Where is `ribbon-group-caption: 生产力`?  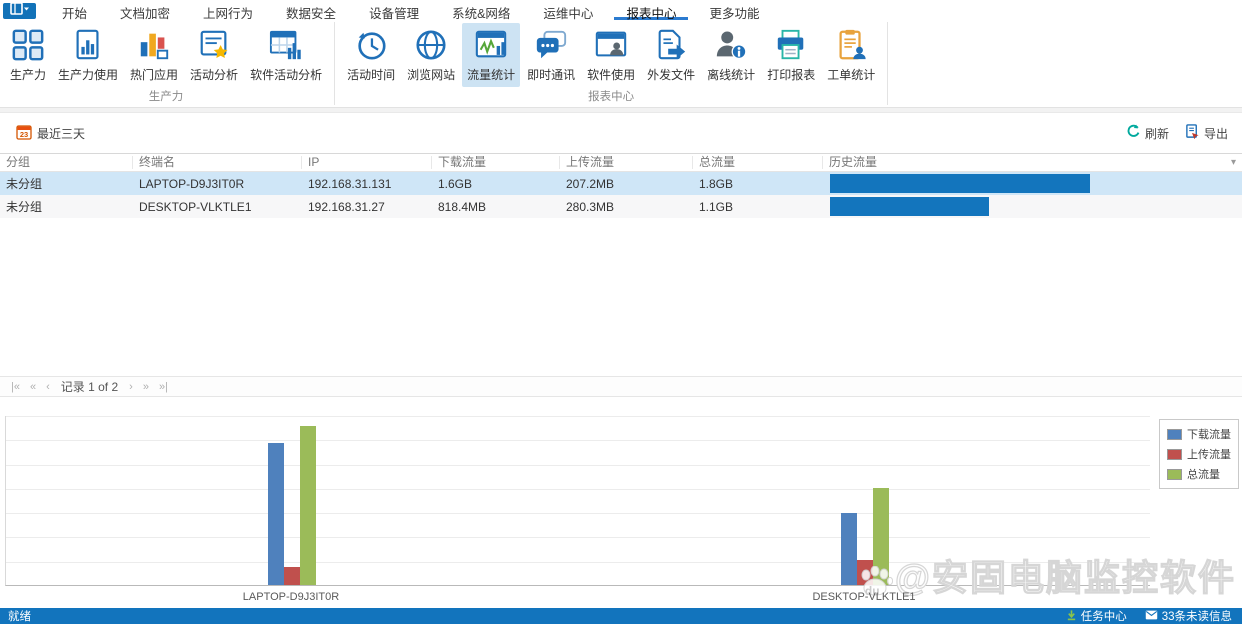
ribbon-group-caption: 生产力 is located at coordinates (166, 97).